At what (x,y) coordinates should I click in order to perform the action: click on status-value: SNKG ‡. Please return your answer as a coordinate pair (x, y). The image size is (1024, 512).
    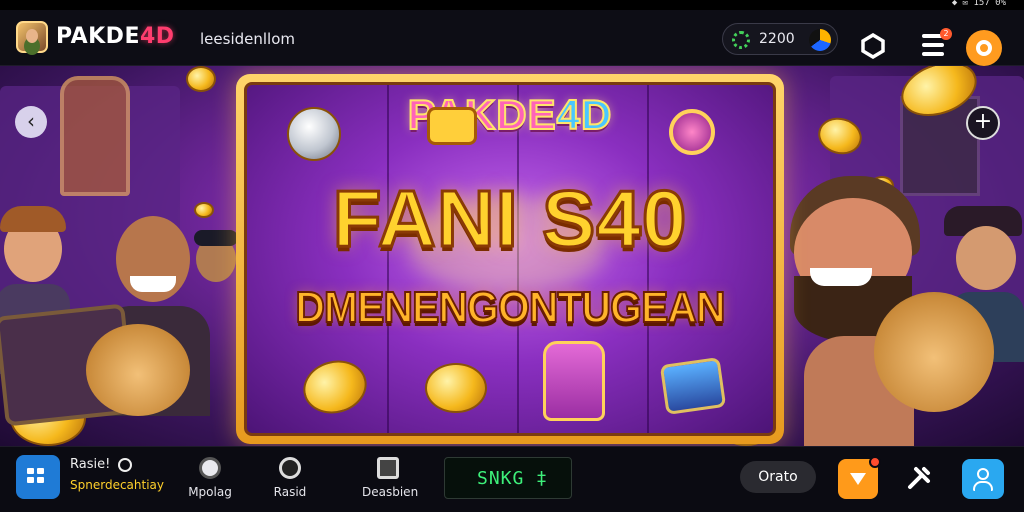
    Looking at the image, I should click on (513, 478).